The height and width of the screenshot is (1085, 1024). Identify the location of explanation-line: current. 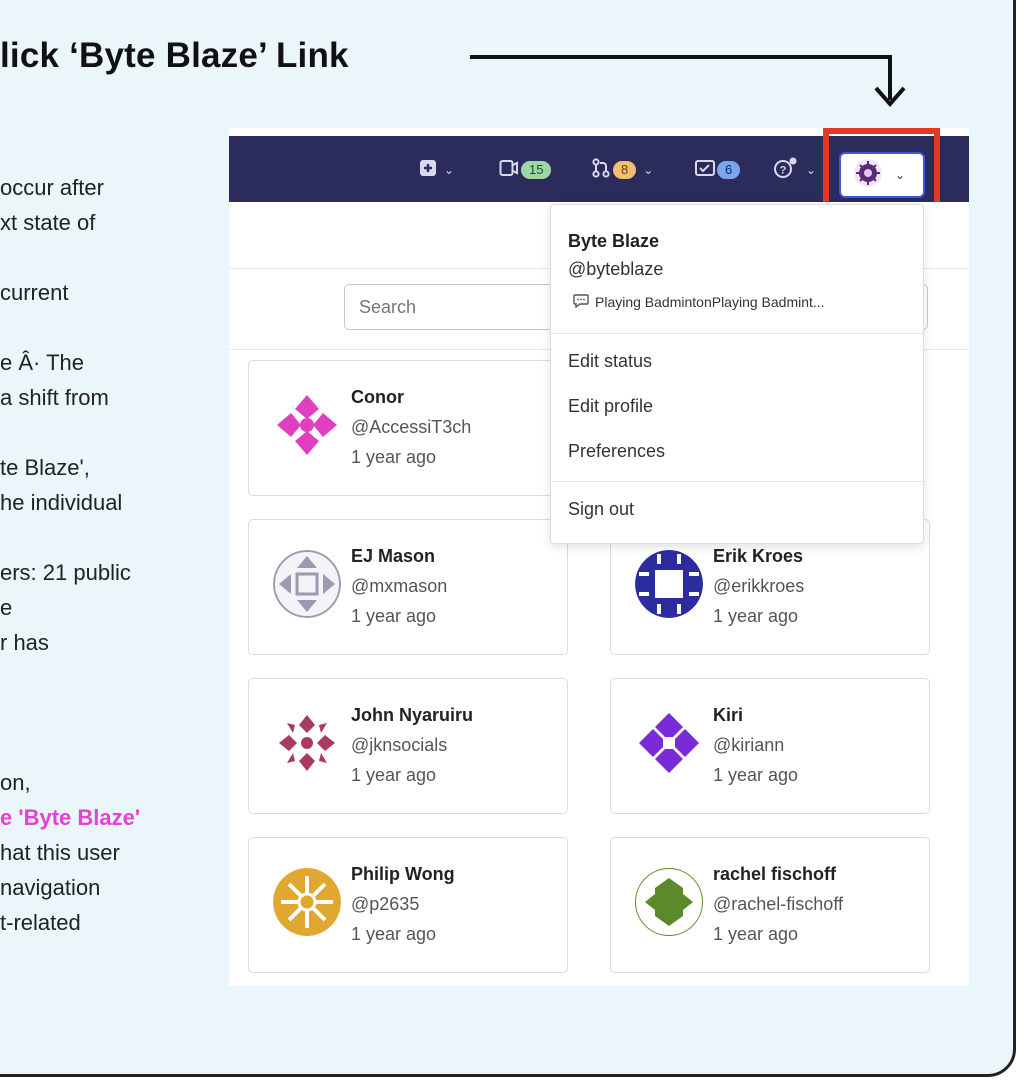
(34, 292).